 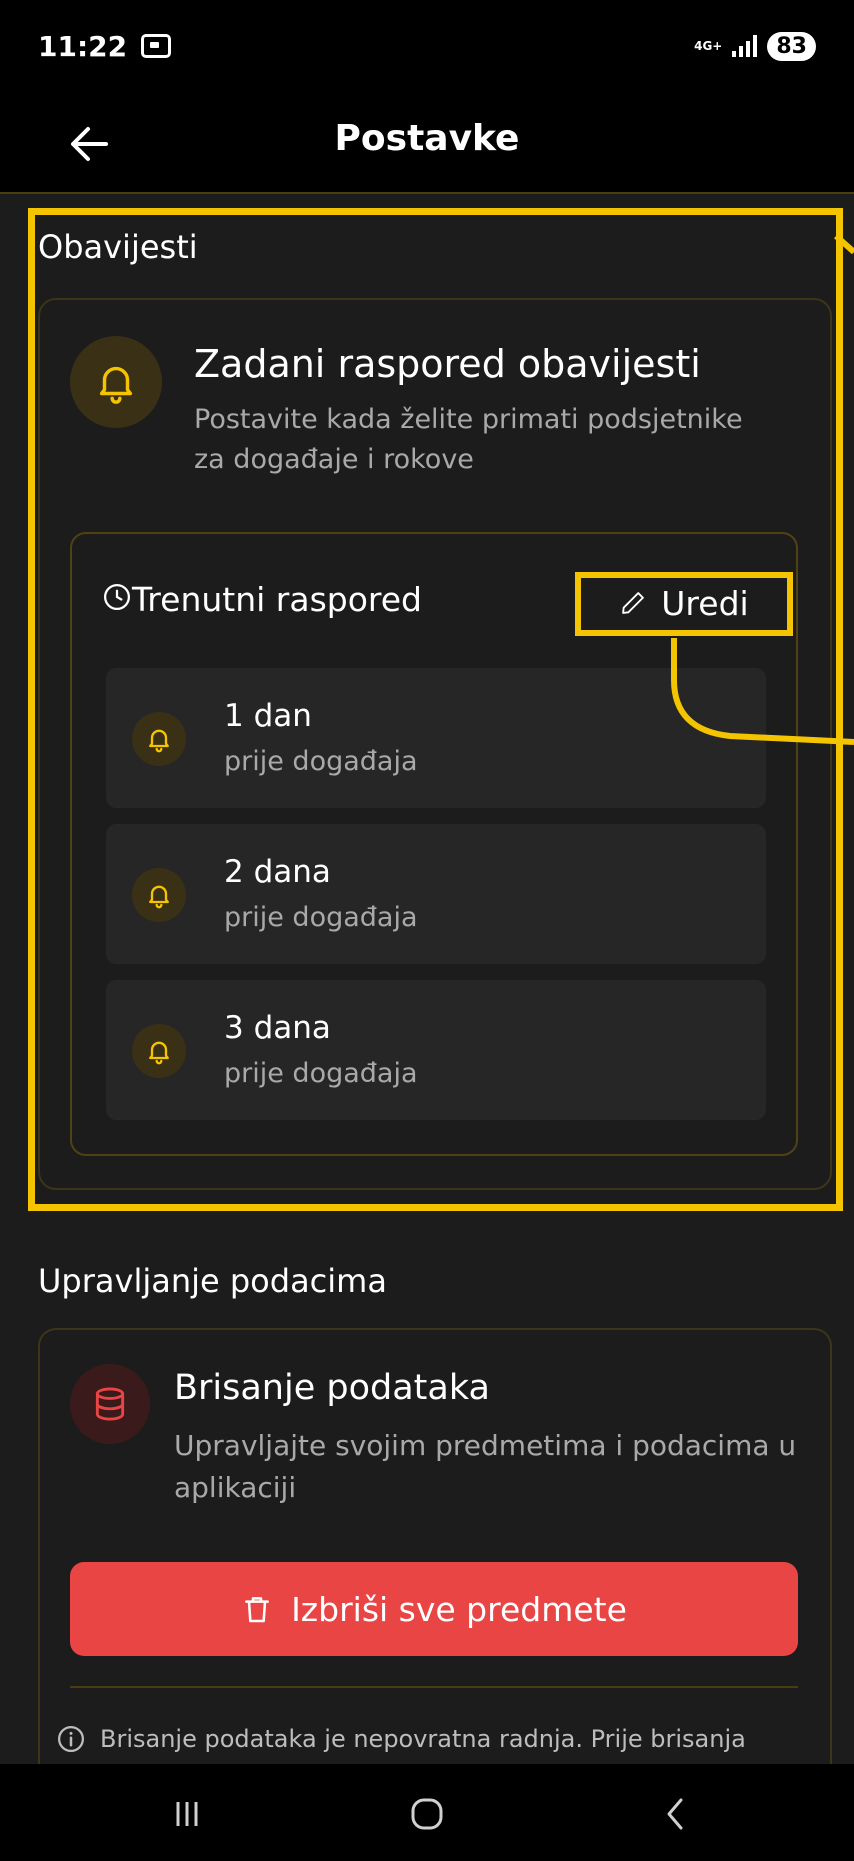 I want to click on info-icon, so click(x=71, y=1739).